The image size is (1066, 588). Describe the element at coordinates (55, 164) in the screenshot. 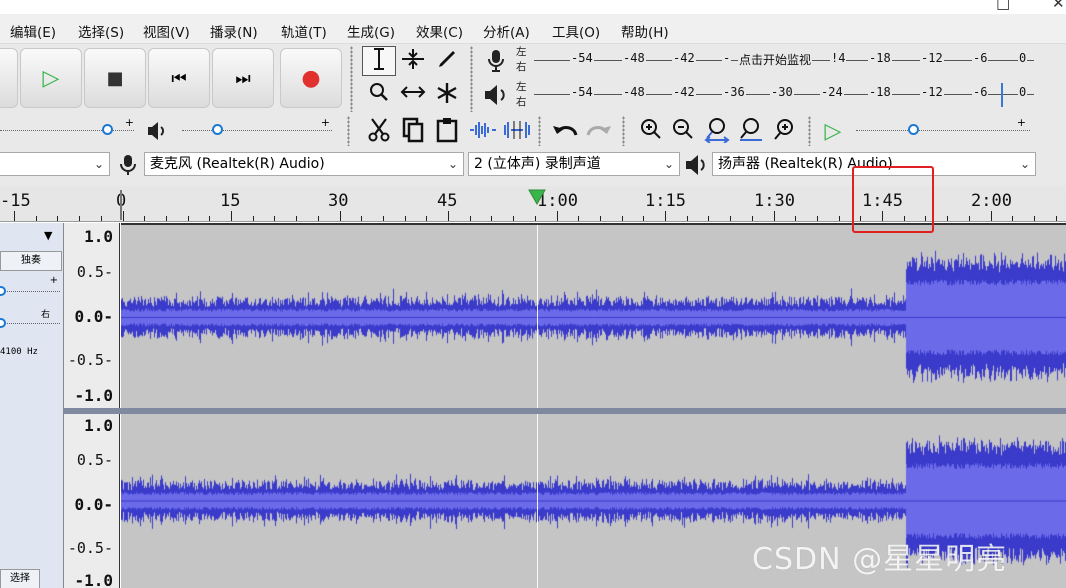

I see `audio-host-select: ⌄` at that location.